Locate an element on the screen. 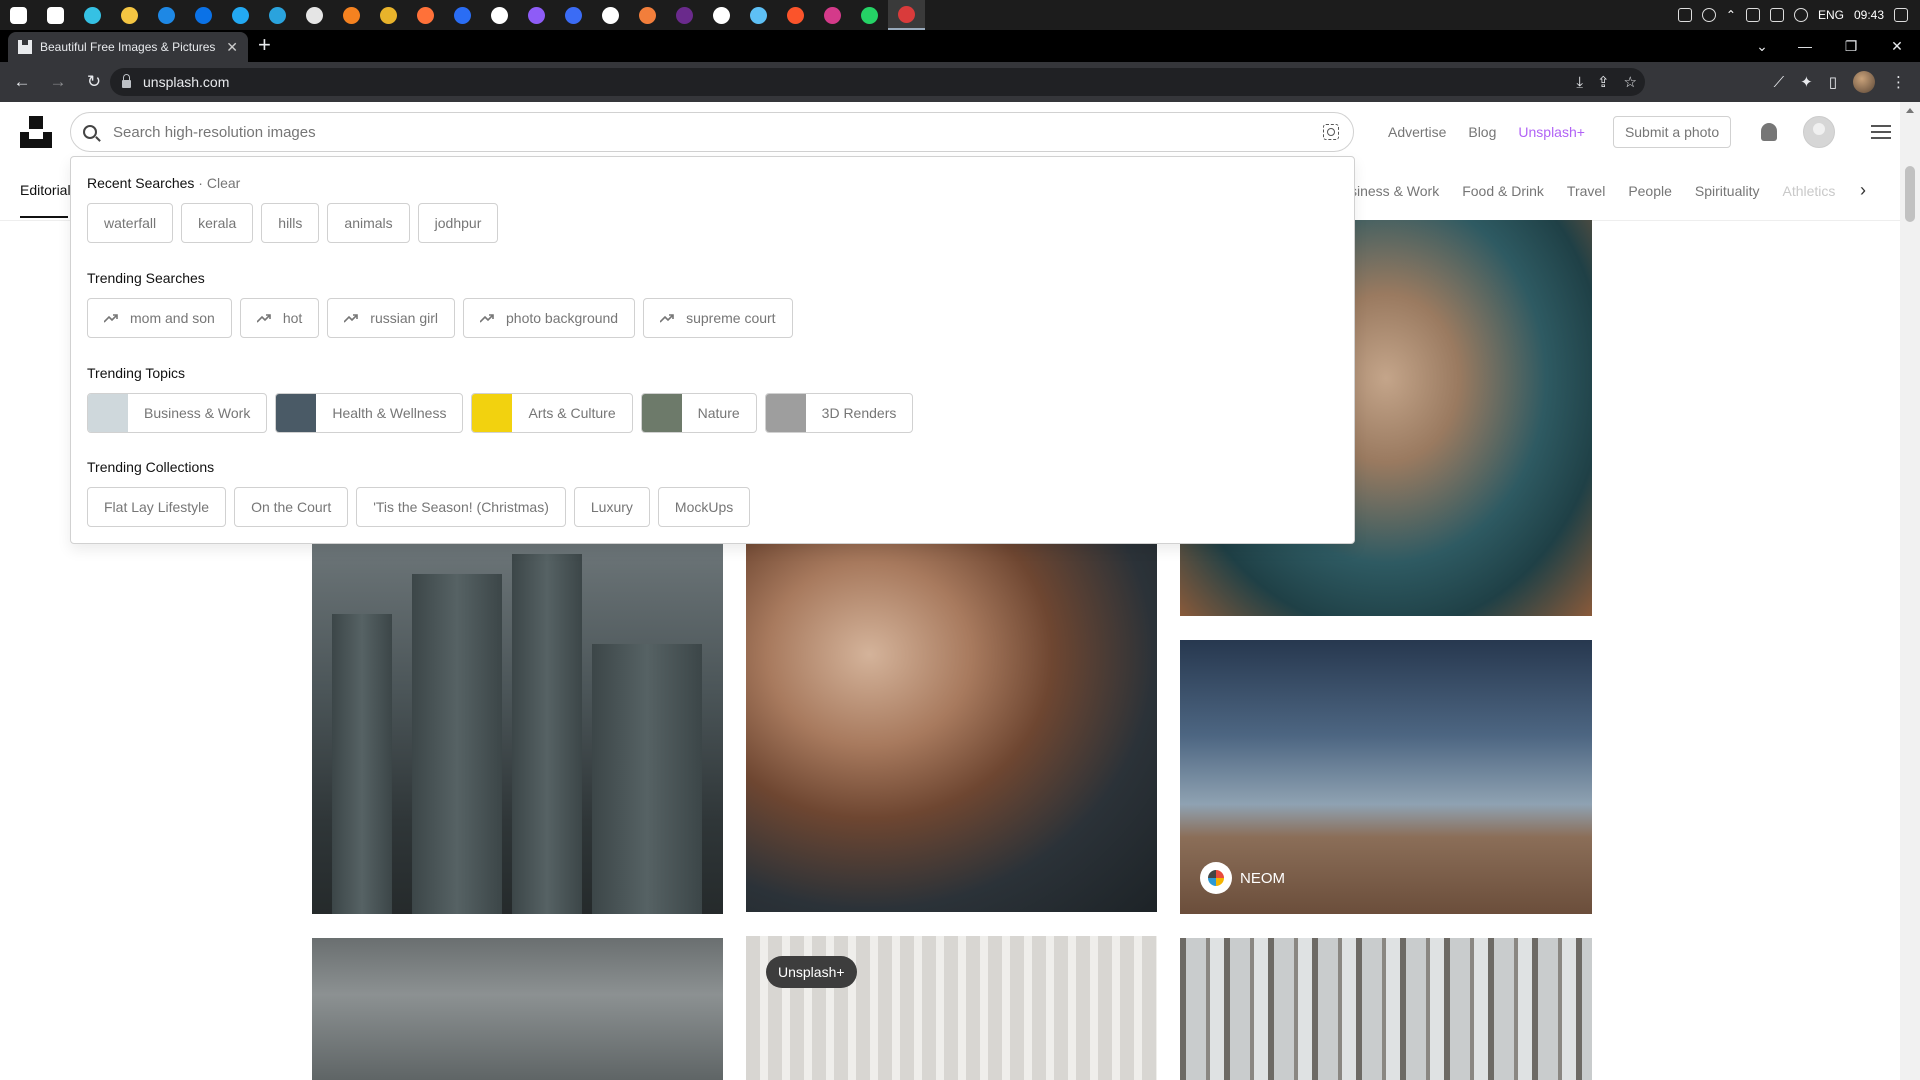 The height and width of the screenshot is (1080, 1920). url-text: unsplash.com is located at coordinates (186, 82).